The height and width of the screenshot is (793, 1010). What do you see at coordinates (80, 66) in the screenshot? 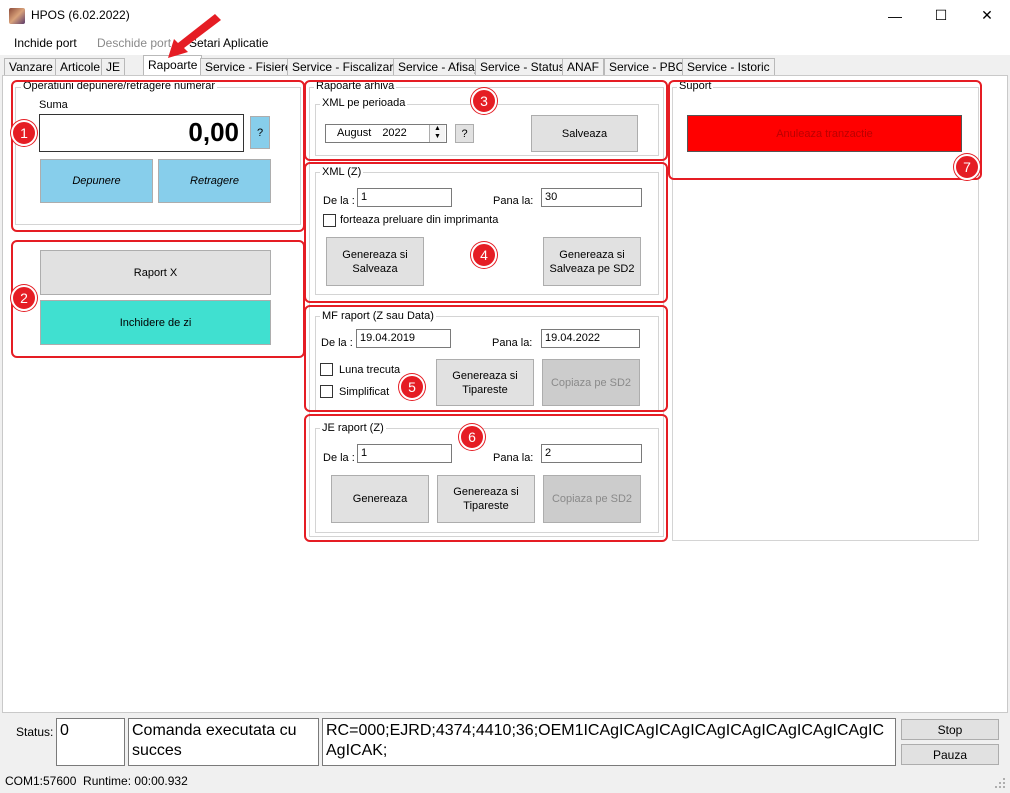
I see `tab-articole: Articole` at bounding box center [80, 66].